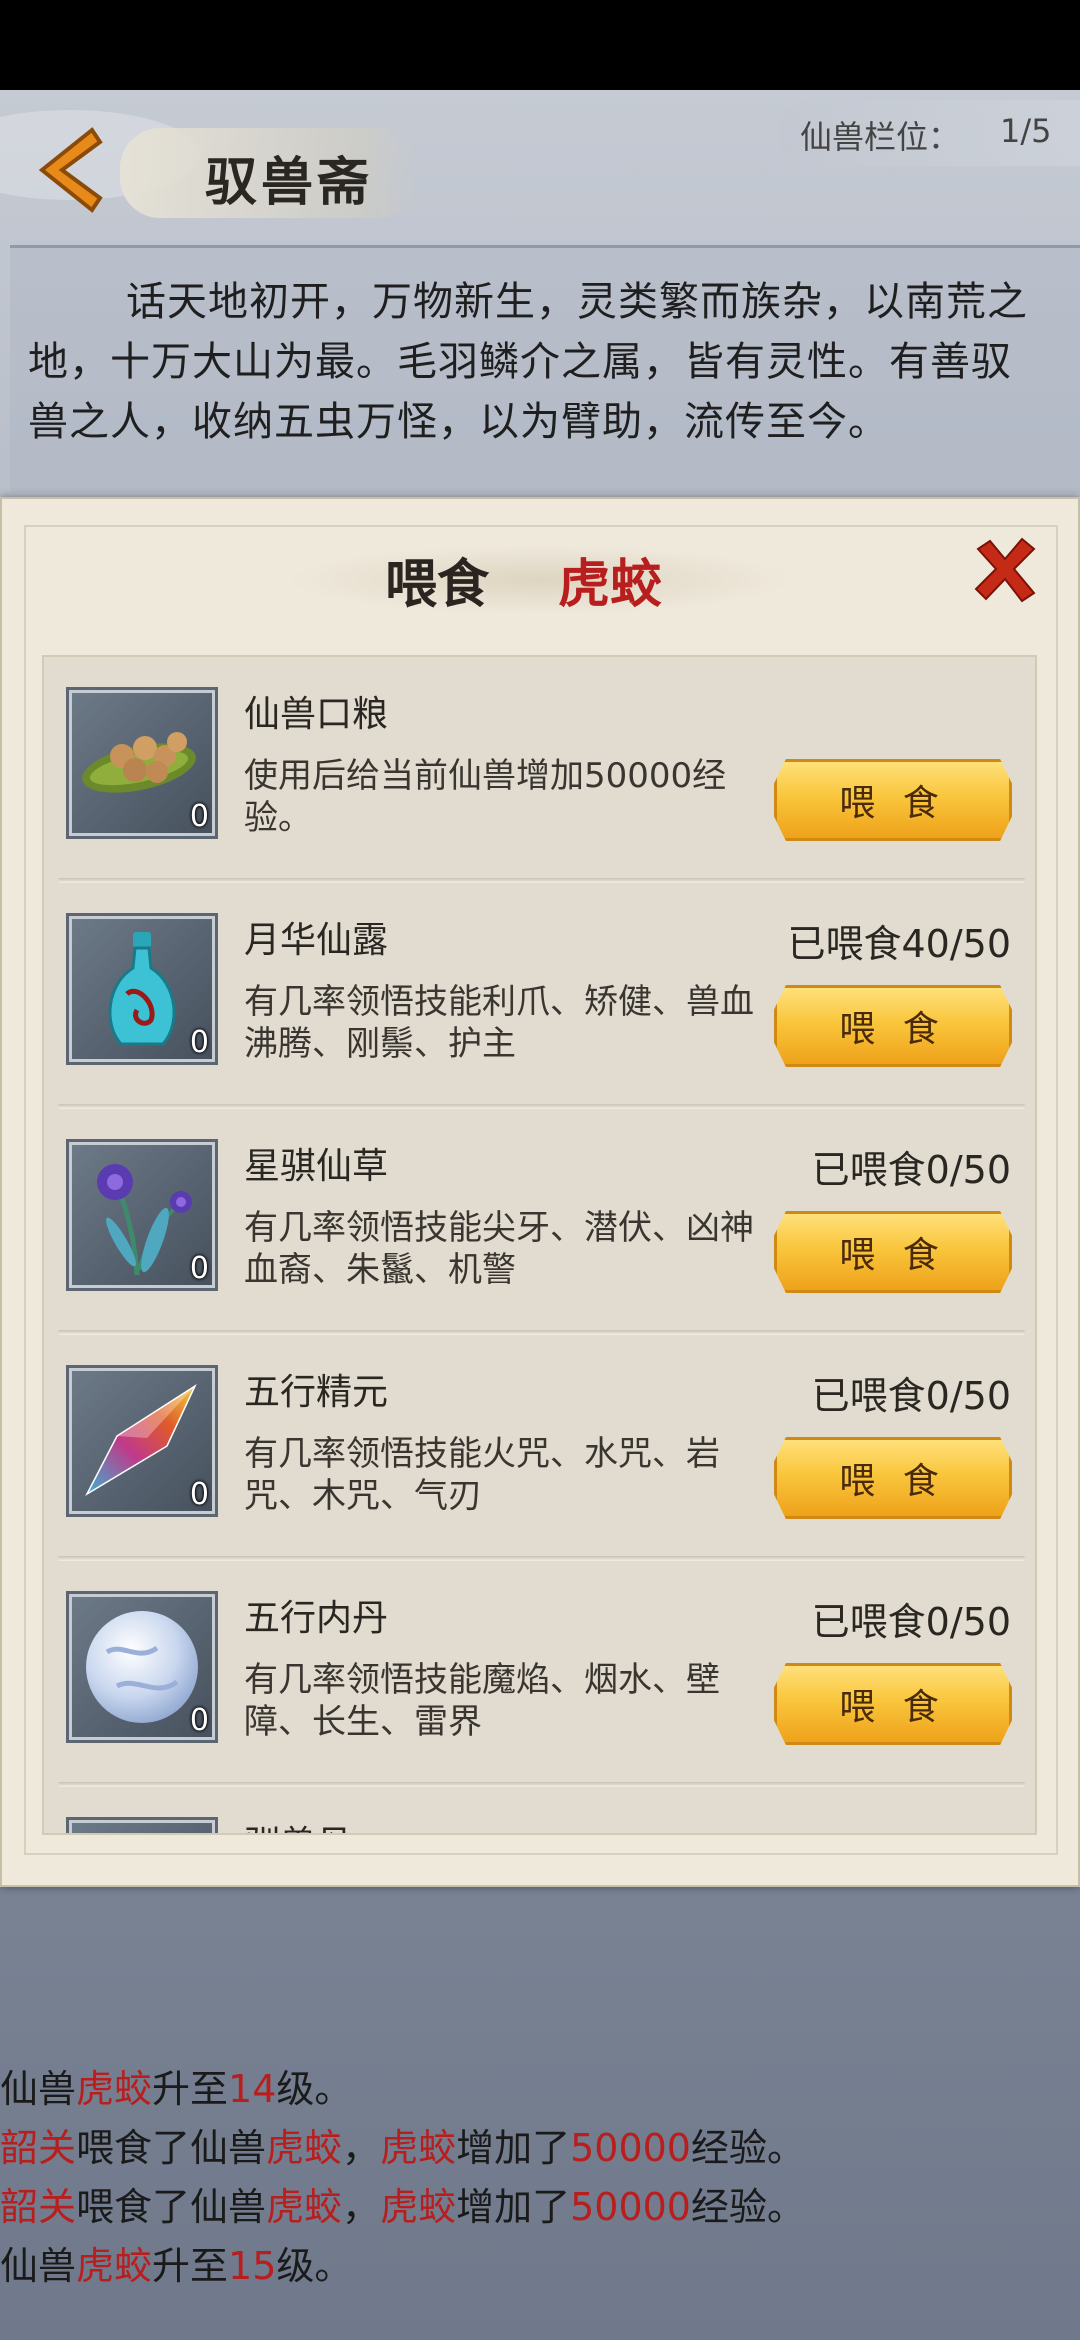  I want to click on log-line: 仙兽虎蛟升至14级。, so click(540, 2089).